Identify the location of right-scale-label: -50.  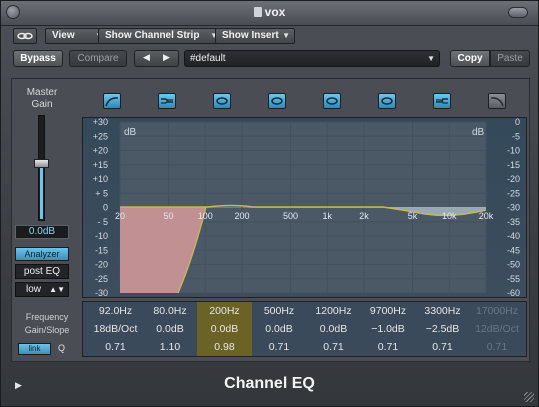
(513, 265).